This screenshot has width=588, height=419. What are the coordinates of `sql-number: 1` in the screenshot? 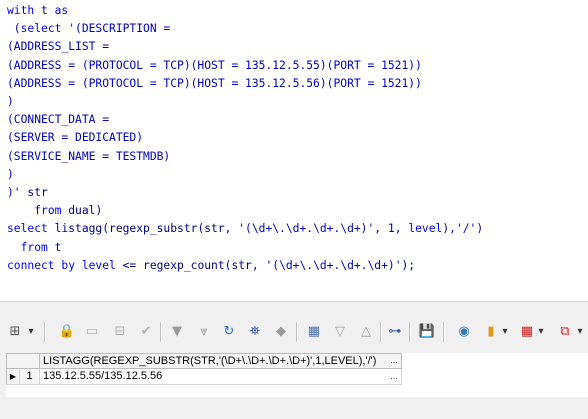 It's located at (391, 229).